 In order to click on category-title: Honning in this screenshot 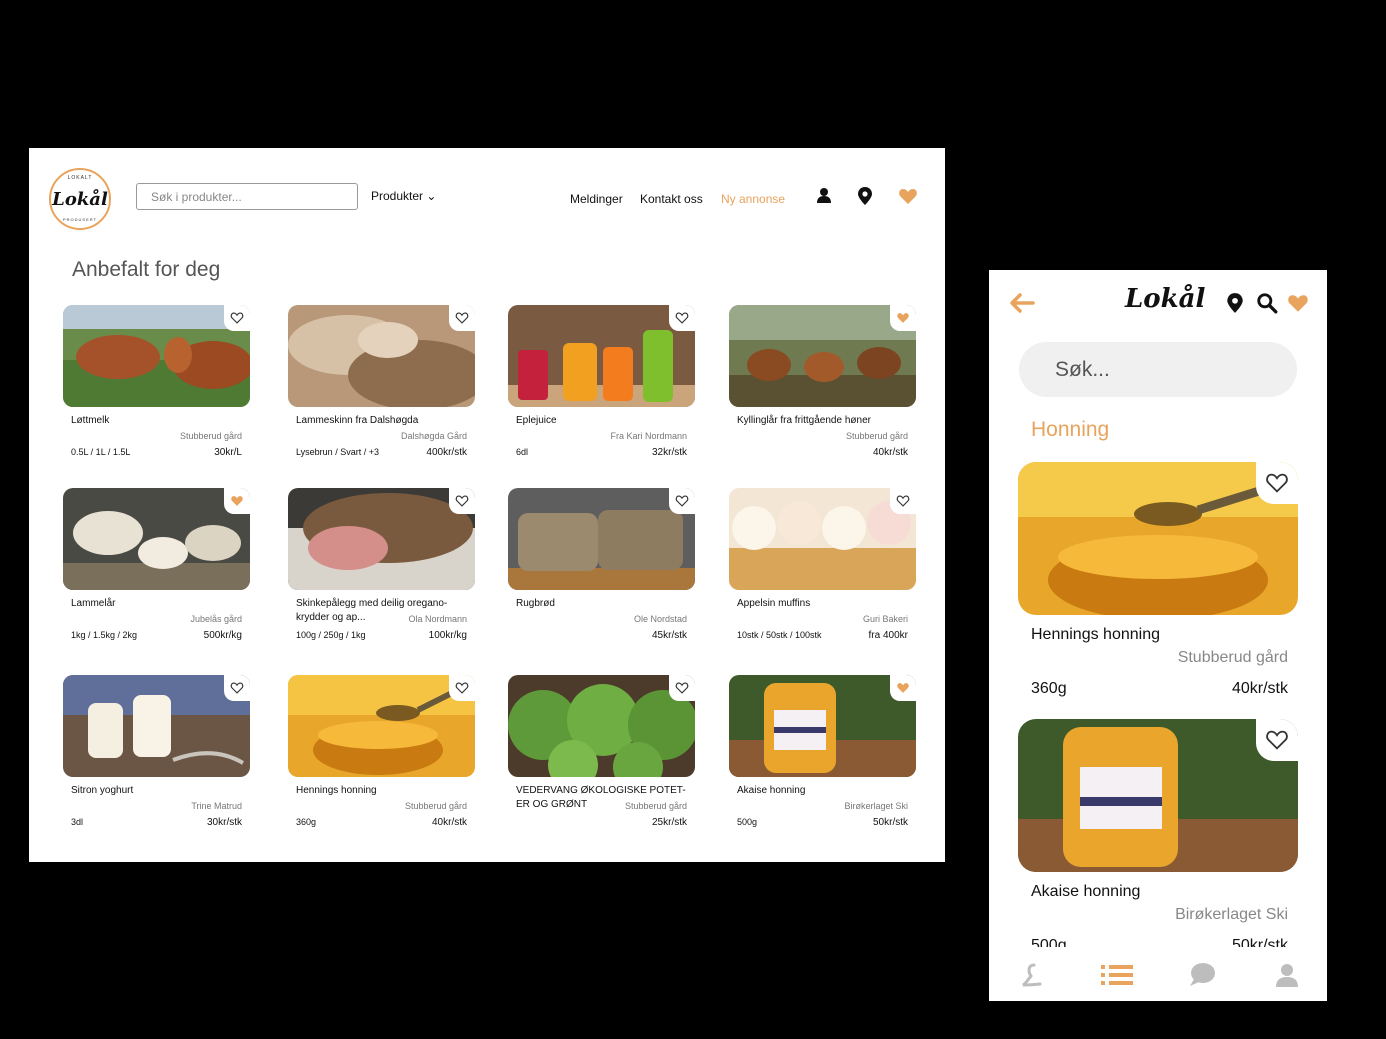, I will do `click(1070, 429)`.